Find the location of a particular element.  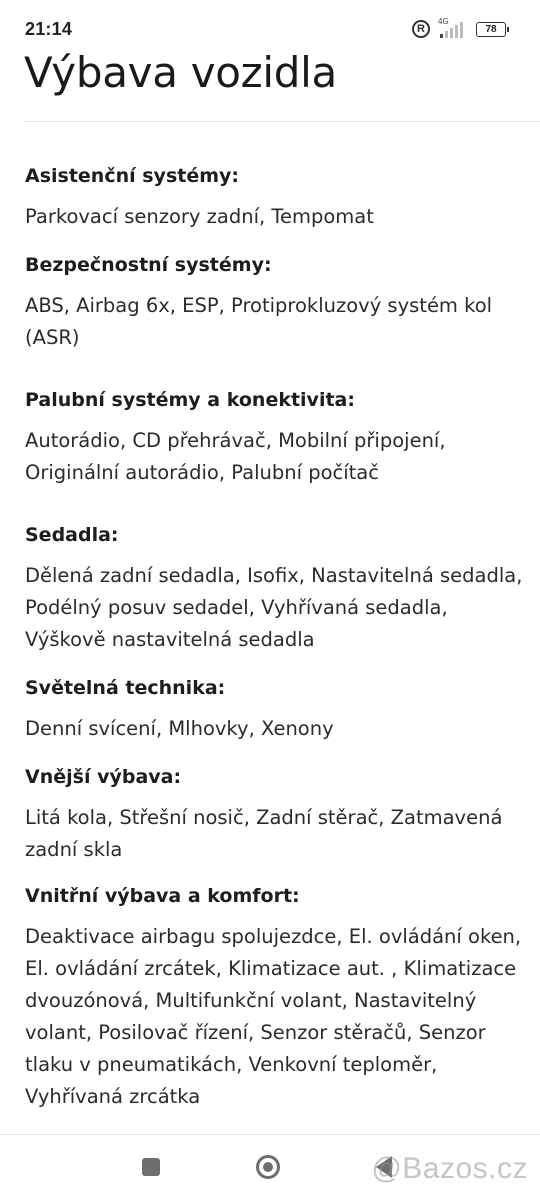

section-heading: Světelná technika: is located at coordinates (125, 688).